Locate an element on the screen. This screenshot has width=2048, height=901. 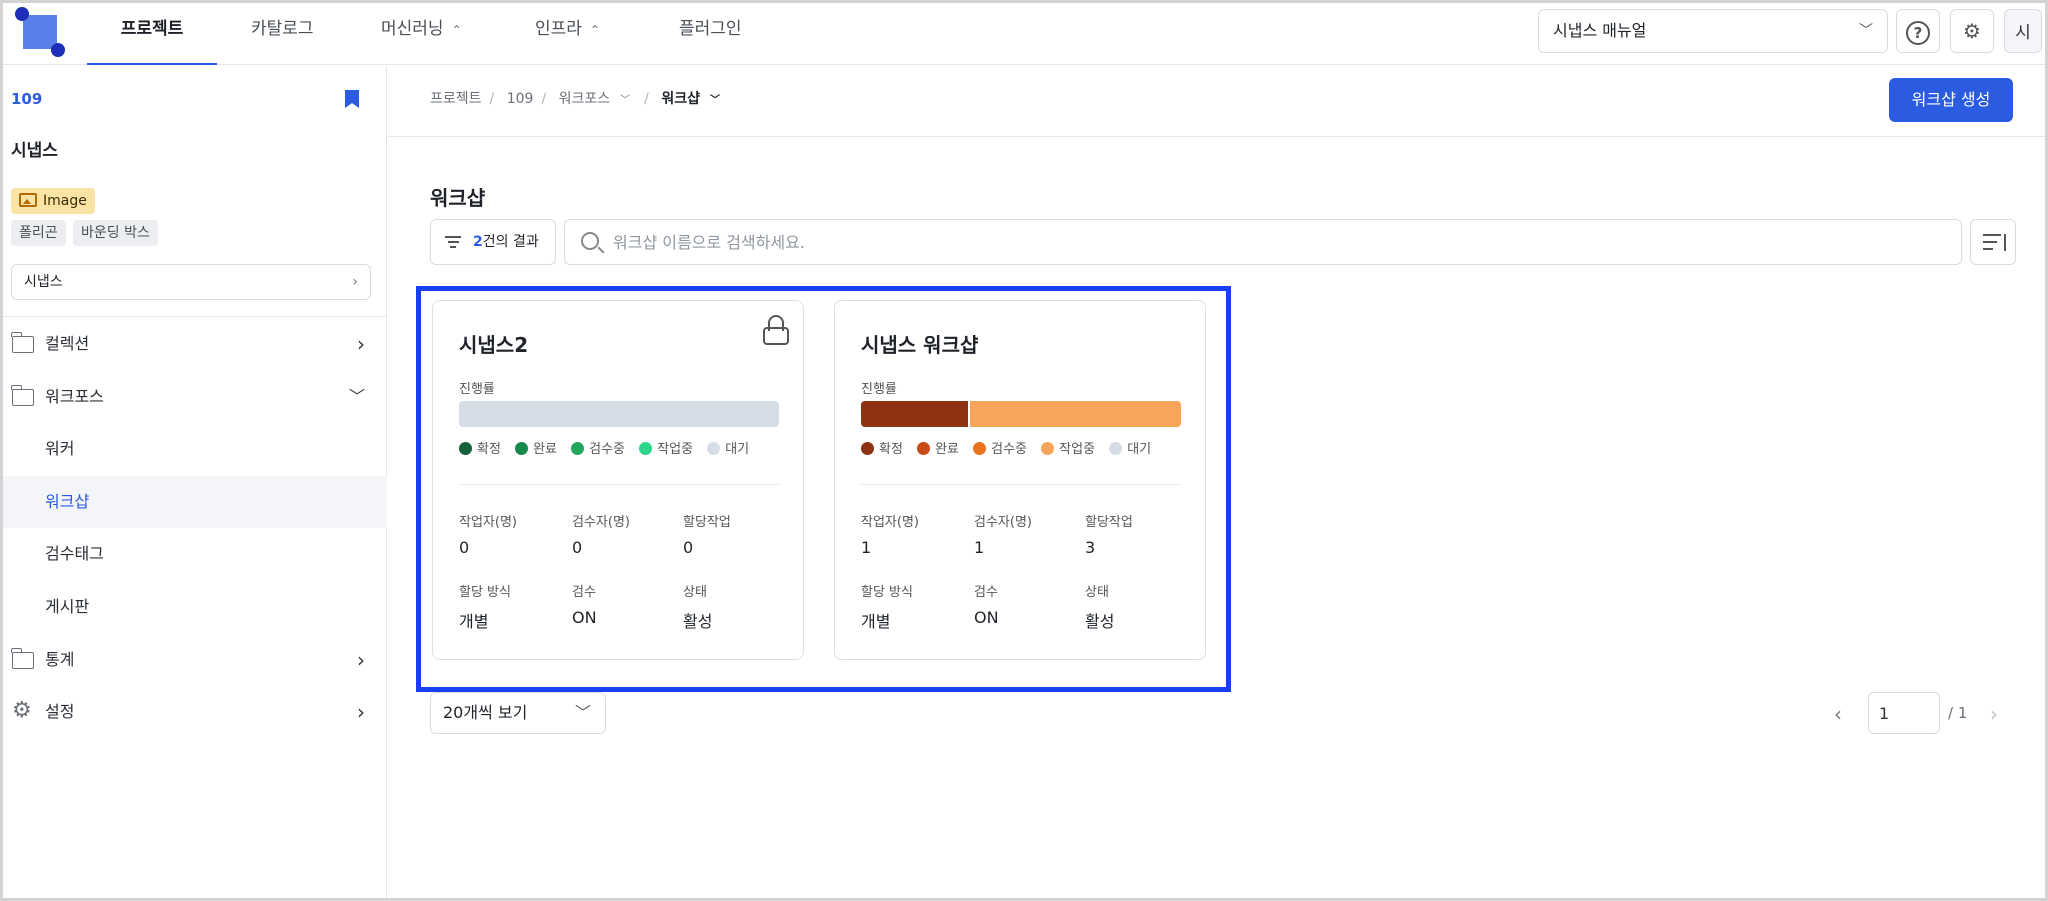
help-button: ? is located at coordinates (1918, 31).